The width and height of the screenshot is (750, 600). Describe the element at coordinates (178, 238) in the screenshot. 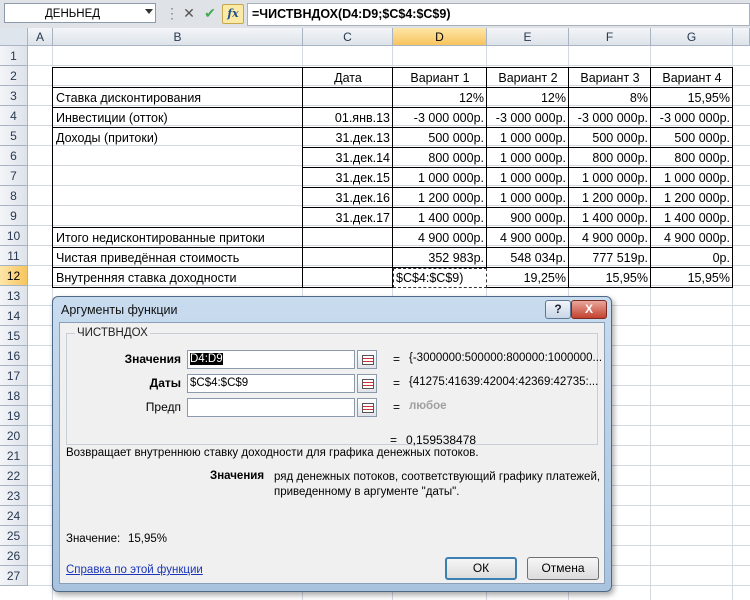

I see `cell-label-total-inflows: Итого недисконтированные притоки` at that location.